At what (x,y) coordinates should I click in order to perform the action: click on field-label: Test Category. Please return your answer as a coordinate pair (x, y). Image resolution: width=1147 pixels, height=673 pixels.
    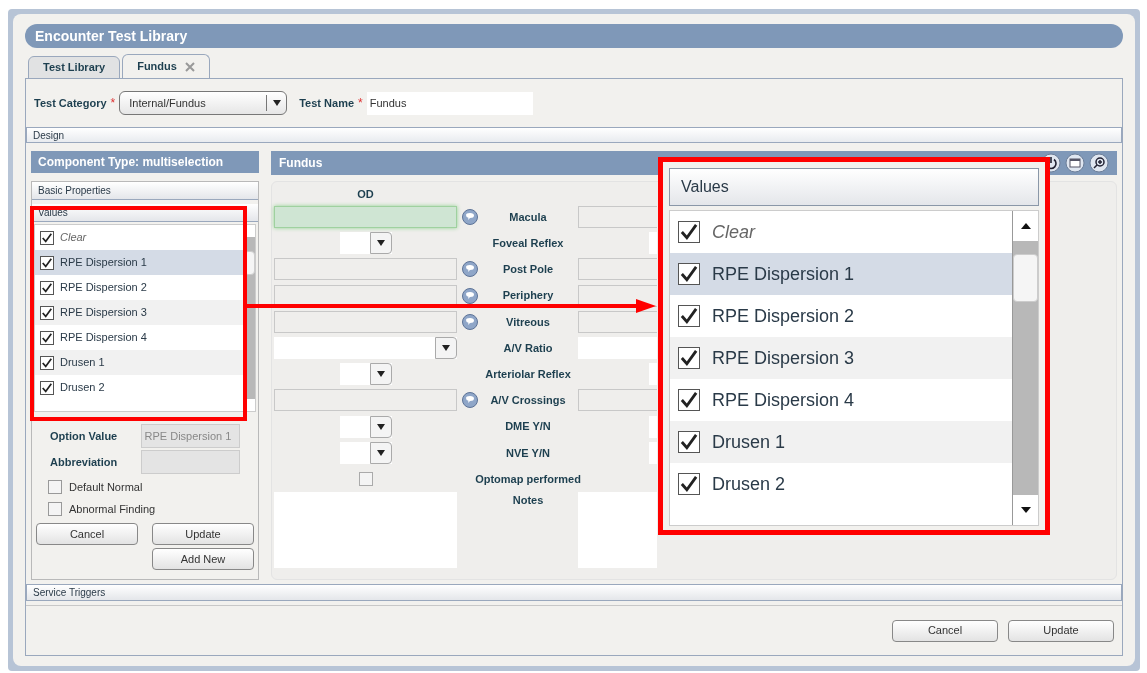
    Looking at the image, I should click on (70, 103).